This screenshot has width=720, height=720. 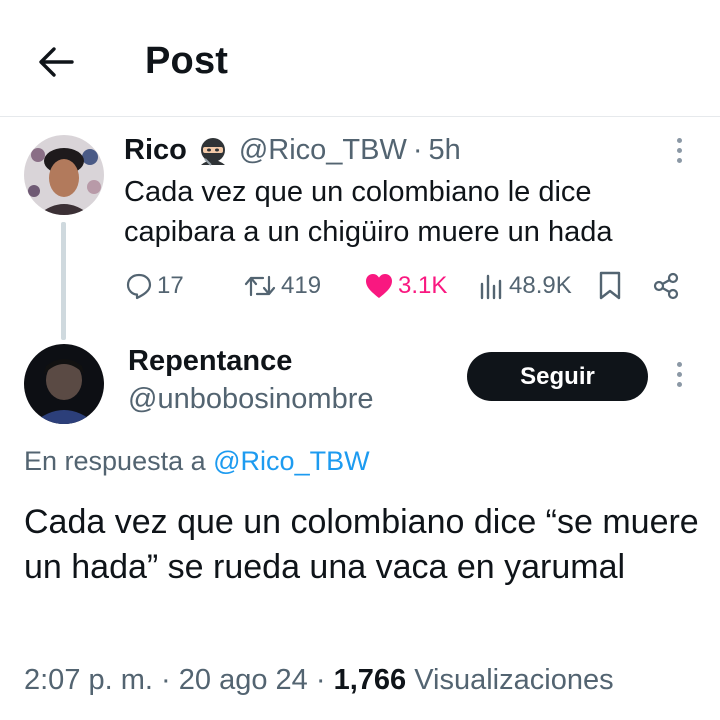 I want to click on heart-filled-icon, so click(x=379, y=286).